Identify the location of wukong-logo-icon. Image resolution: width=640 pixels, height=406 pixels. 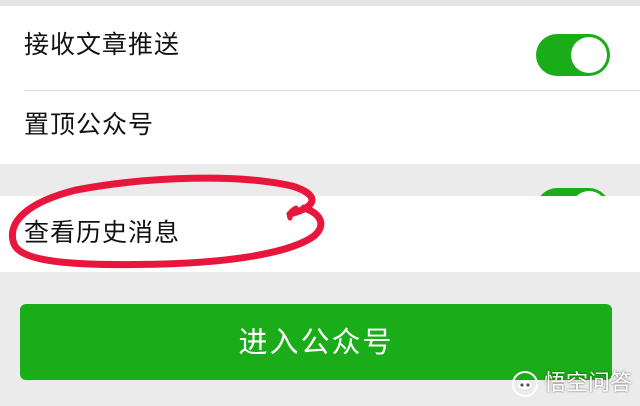
(524, 384).